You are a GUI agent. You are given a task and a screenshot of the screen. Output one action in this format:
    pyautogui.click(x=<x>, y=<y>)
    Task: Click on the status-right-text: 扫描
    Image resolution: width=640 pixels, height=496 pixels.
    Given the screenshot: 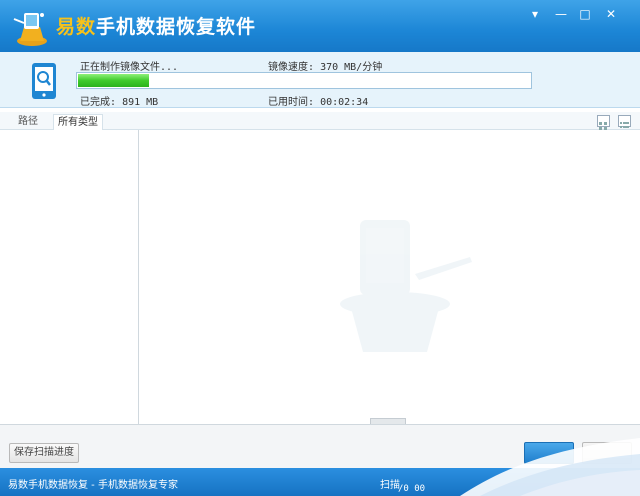 What is the action you would take?
    pyautogui.click(x=390, y=485)
    